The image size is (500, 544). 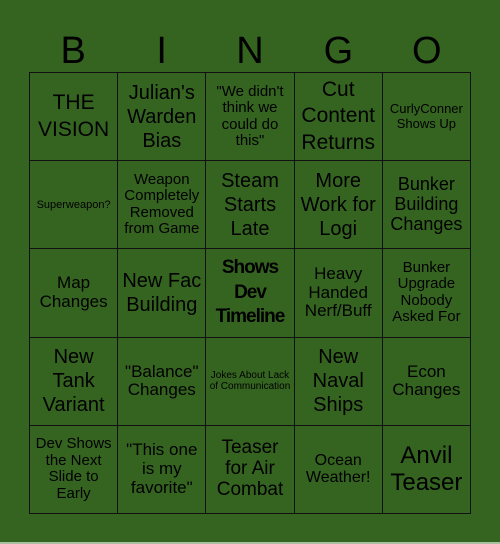 What do you see at coordinates (426, 469) in the screenshot?
I see `bingo-cell: Anvil Teaser` at bounding box center [426, 469].